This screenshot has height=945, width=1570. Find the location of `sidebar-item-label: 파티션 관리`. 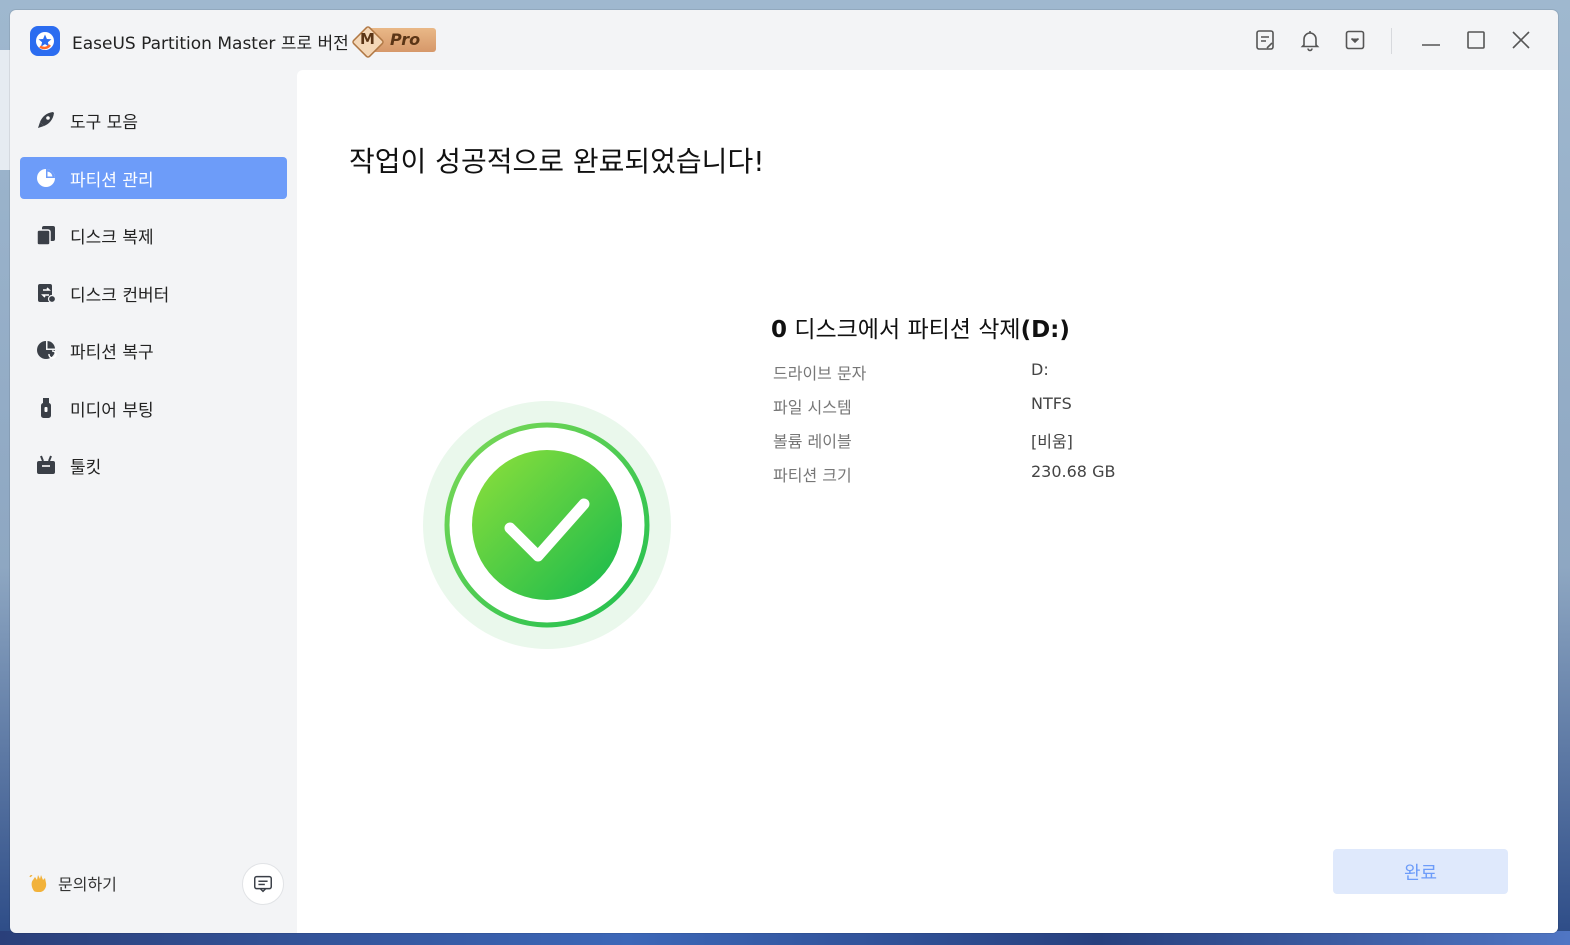

sidebar-item-label: 파티션 관리 is located at coordinates (112, 180).